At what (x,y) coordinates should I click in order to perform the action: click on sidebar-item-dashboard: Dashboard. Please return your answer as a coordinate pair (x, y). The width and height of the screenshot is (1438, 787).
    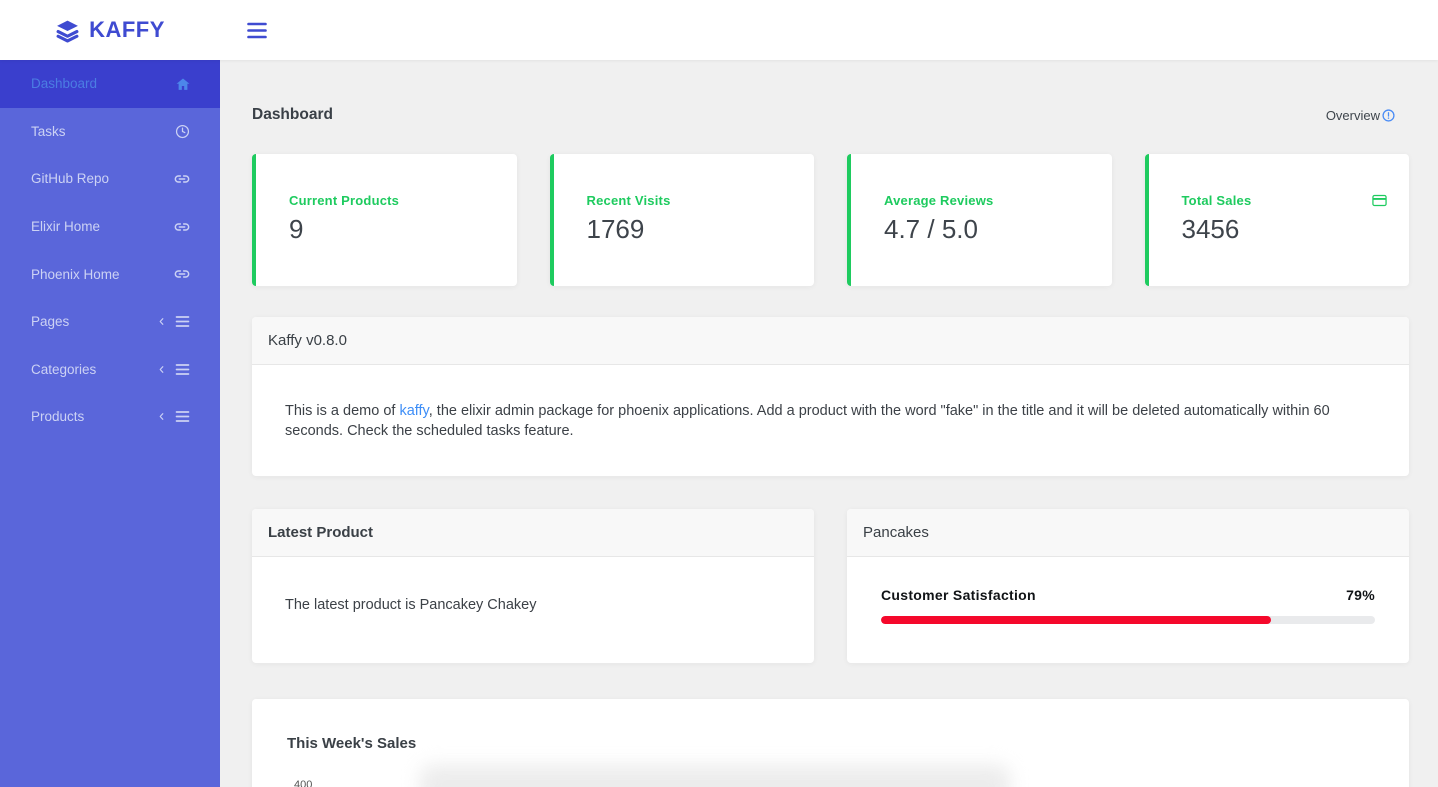
    Looking at the image, I should click on (110, 84).